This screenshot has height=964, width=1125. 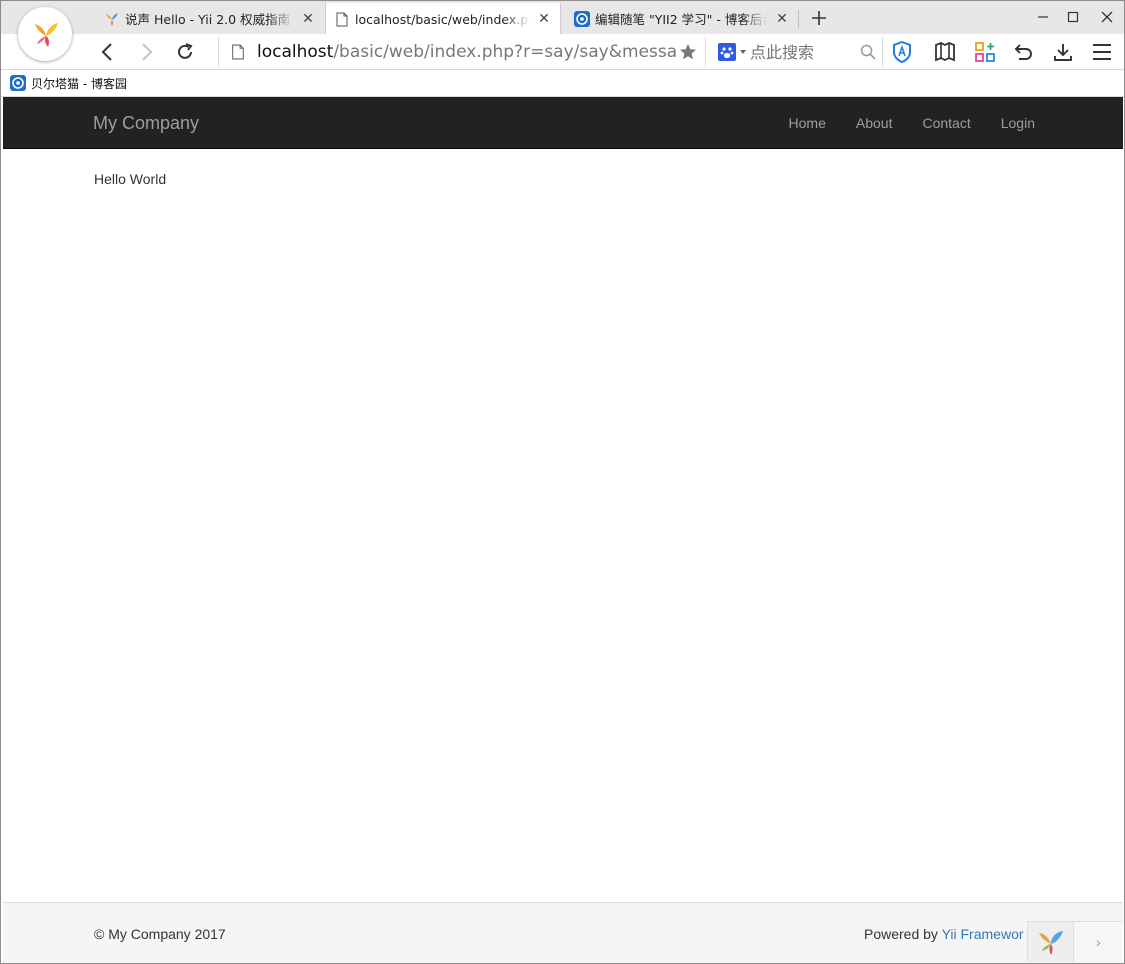 What do you see at coordinates (45, 34) in the screenshot?
I see `browser-logo-icon` at bounding box center [45, 34].